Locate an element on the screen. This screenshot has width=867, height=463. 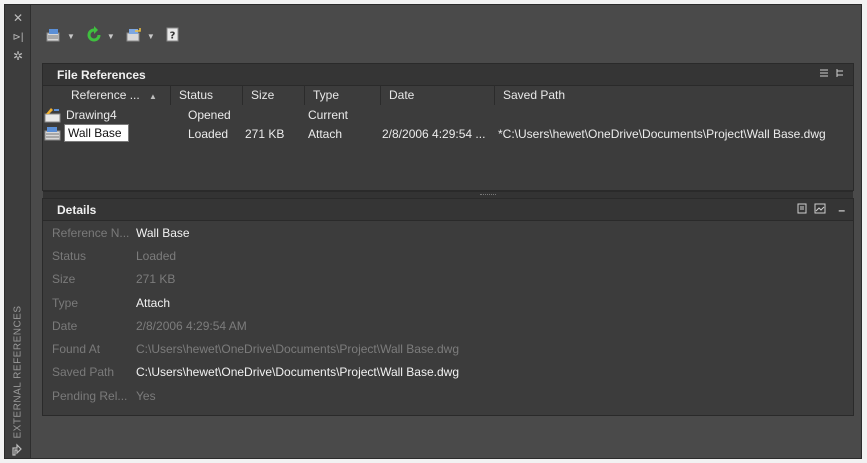
column-header-date: Date is located at coordinates (438, 95).